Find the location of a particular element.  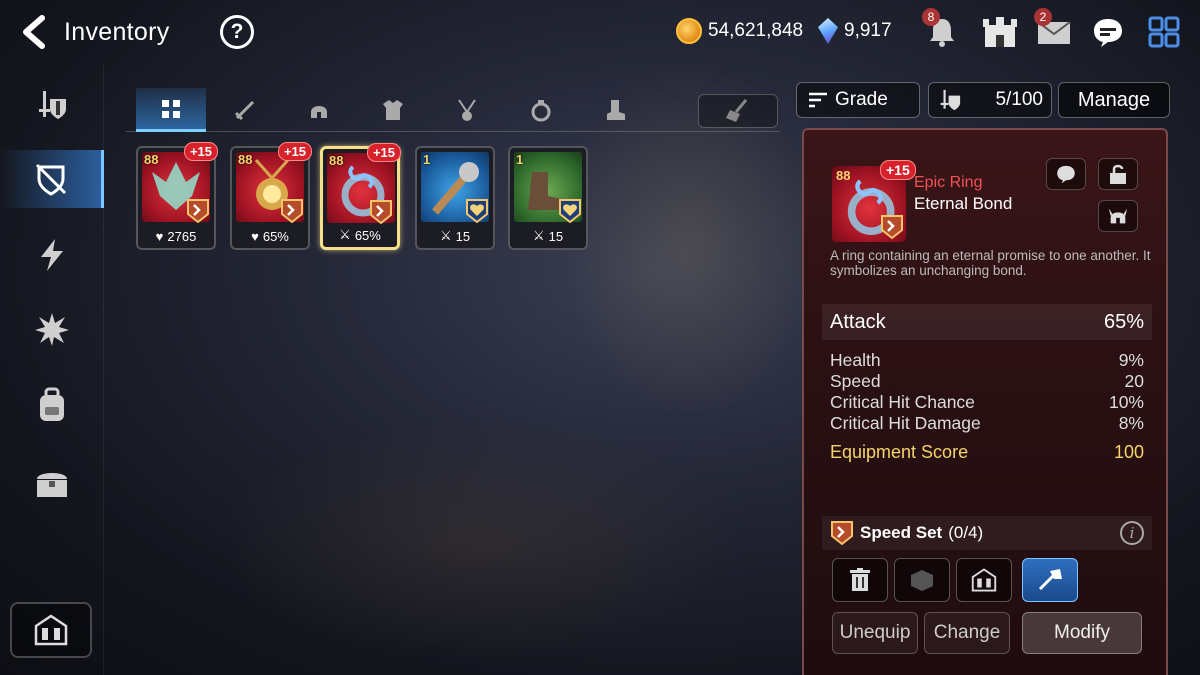

backpack-icon is located at coordinates (52, 404).